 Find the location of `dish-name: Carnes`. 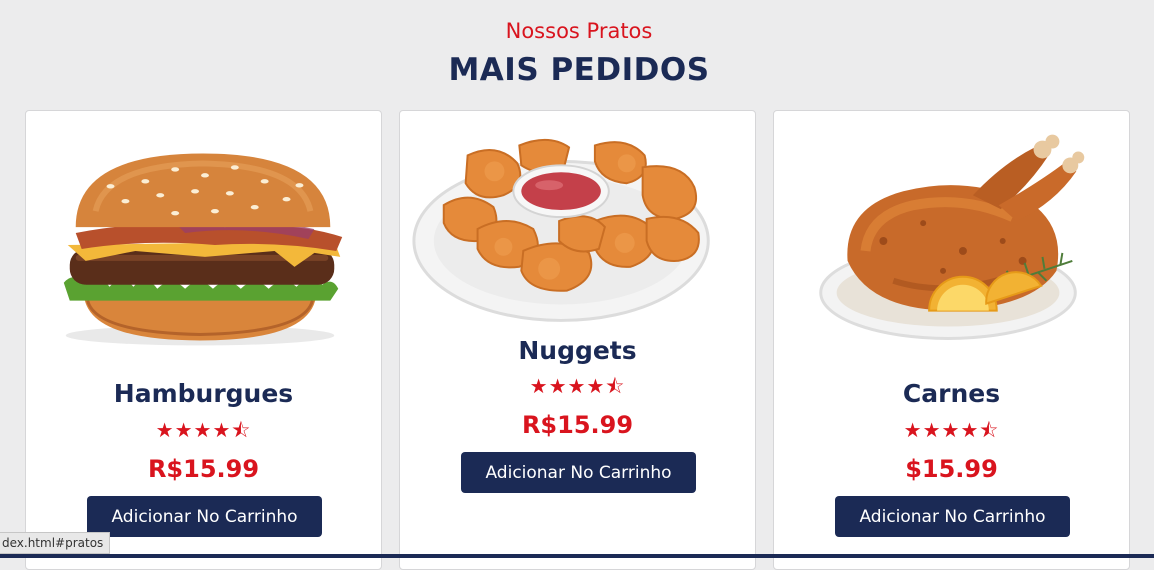

dish-name: Carnes is located at coordinates (951, 393).